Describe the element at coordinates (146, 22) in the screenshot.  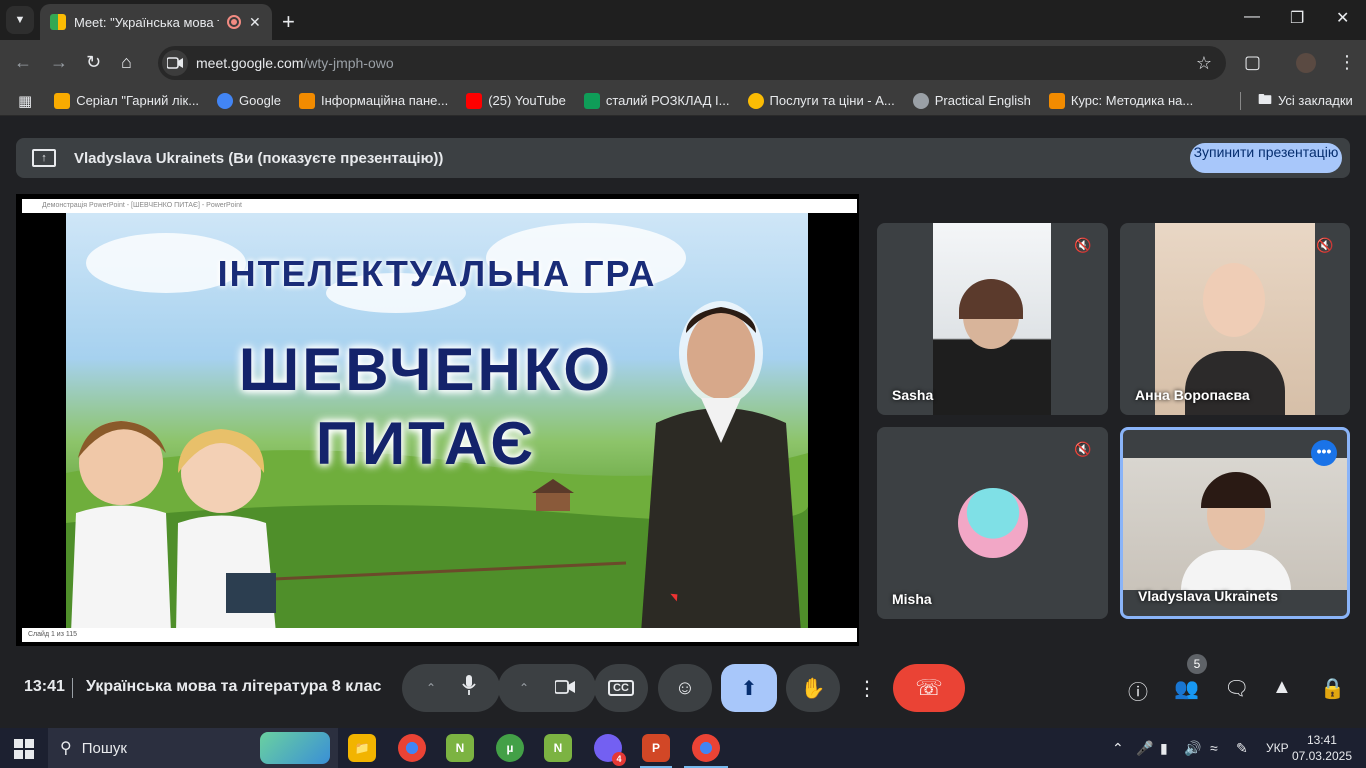
I see `tab-title: Meet: "Українська мова та` at that location.